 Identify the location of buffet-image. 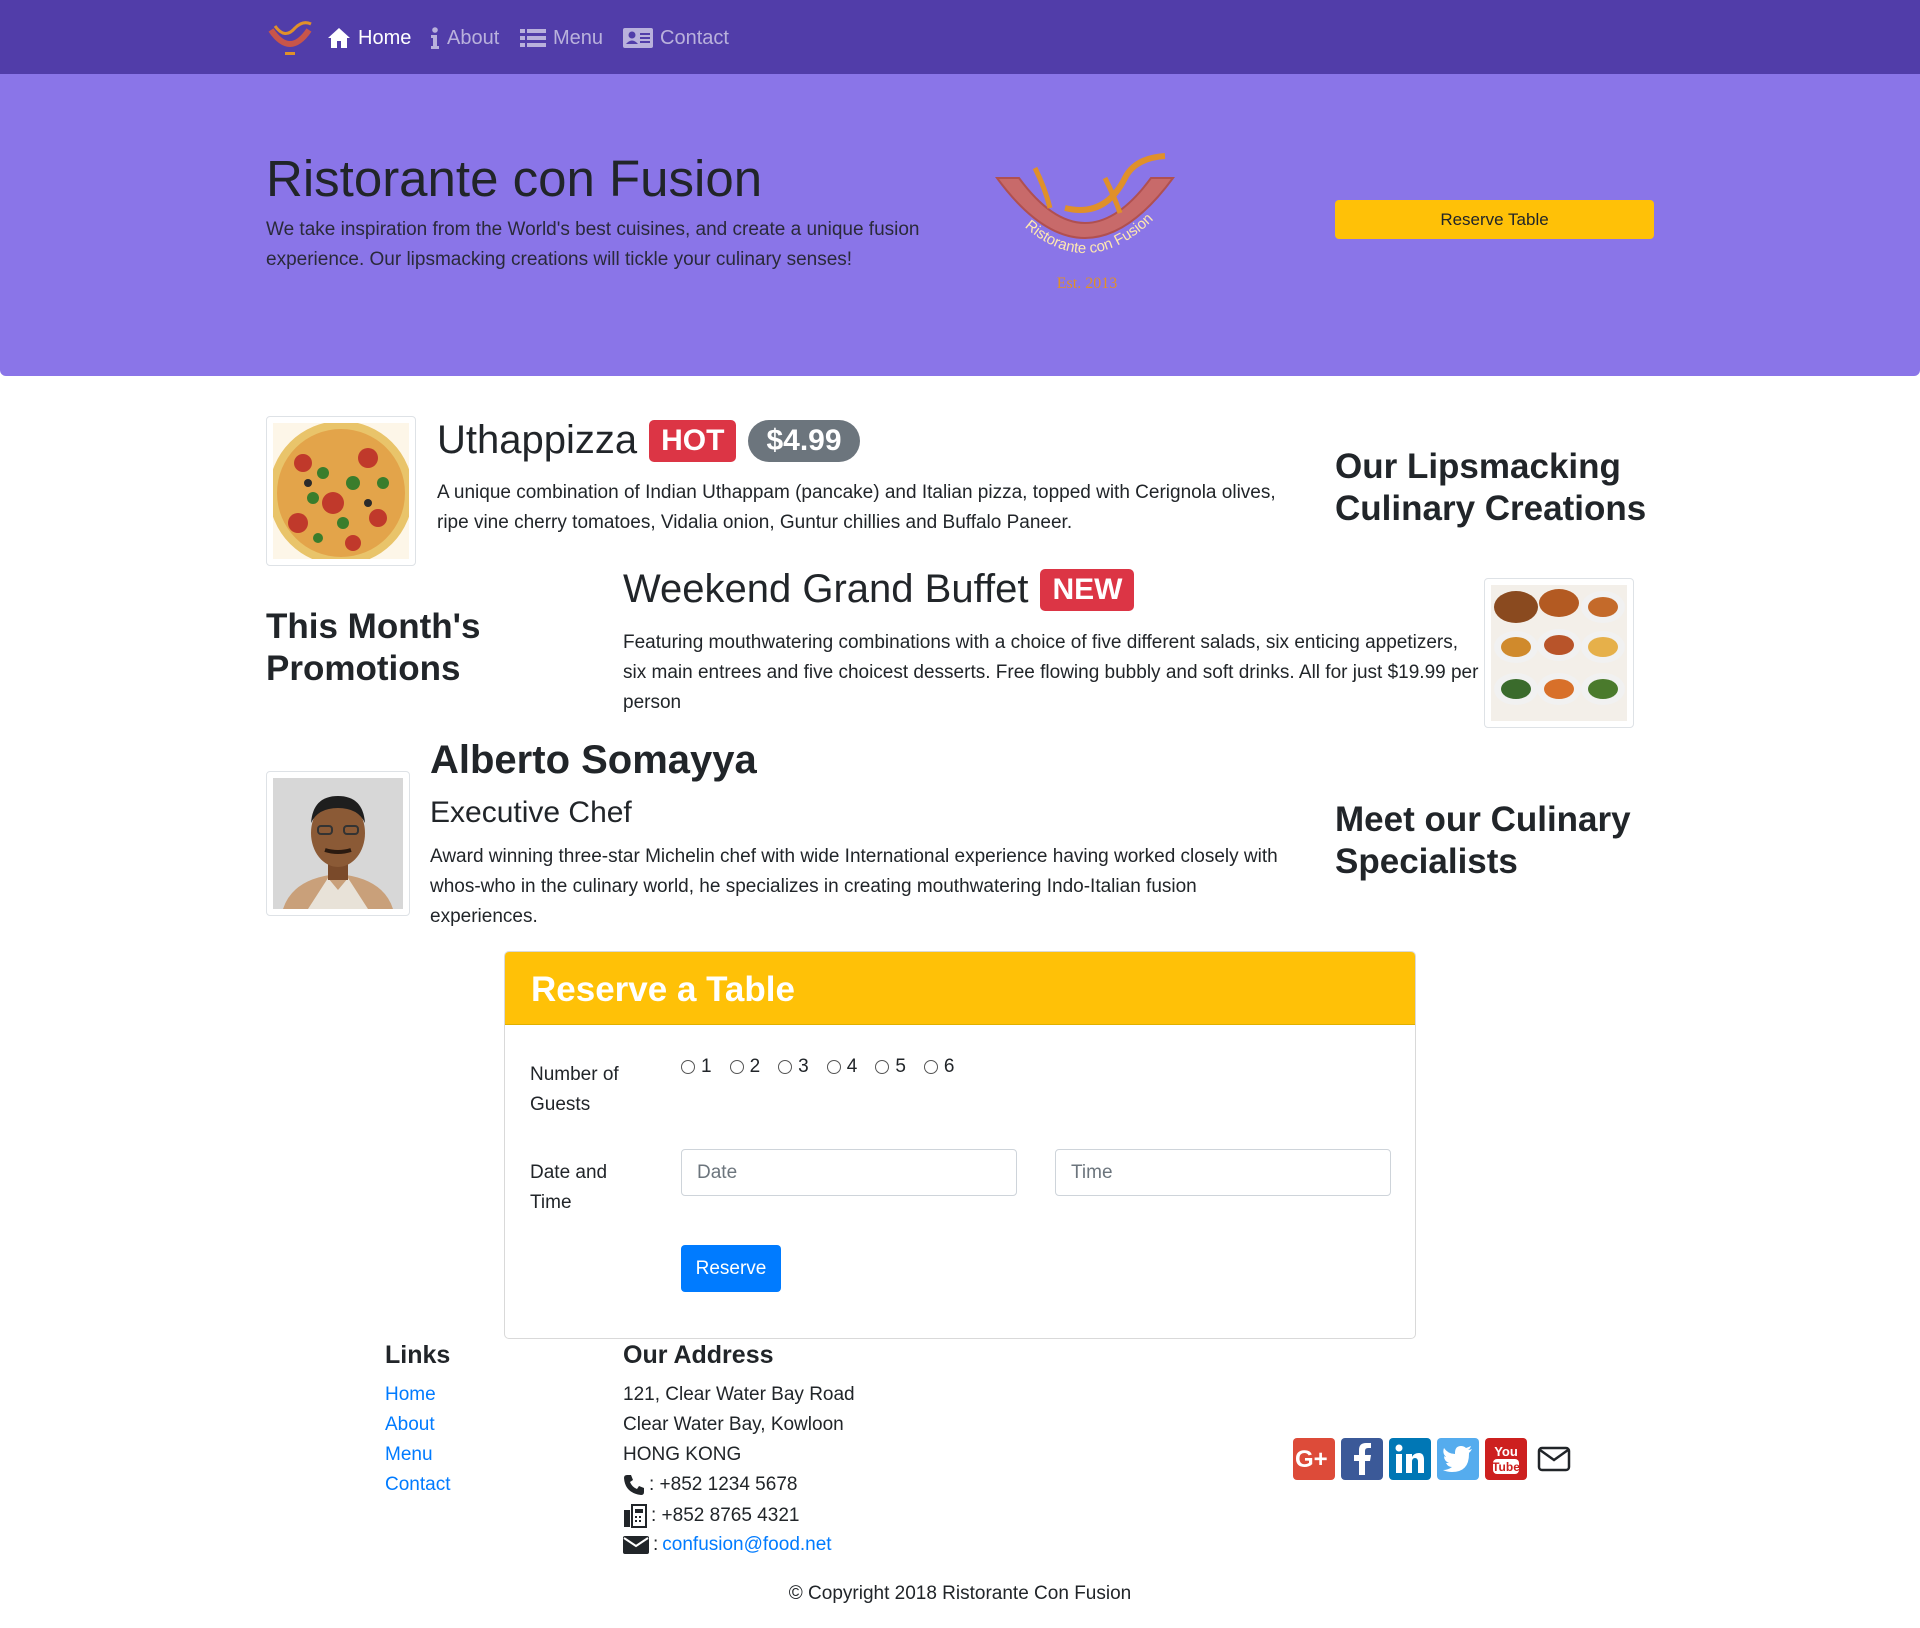
(1559, 653).